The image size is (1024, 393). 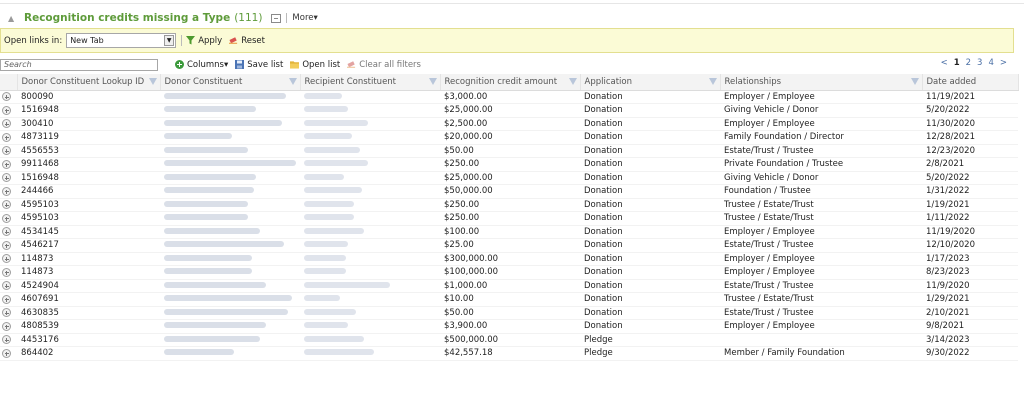 I want to click on open-links-select: New Tab ▼, so click(x=121, y=40).